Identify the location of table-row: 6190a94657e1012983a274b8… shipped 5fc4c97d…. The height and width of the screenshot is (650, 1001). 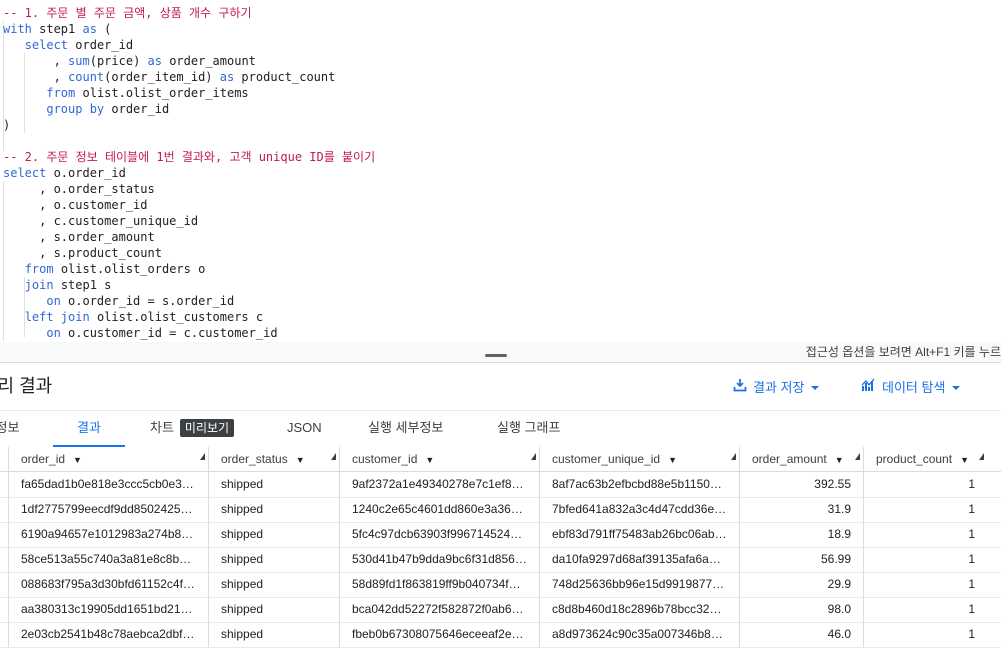
(500, 535).